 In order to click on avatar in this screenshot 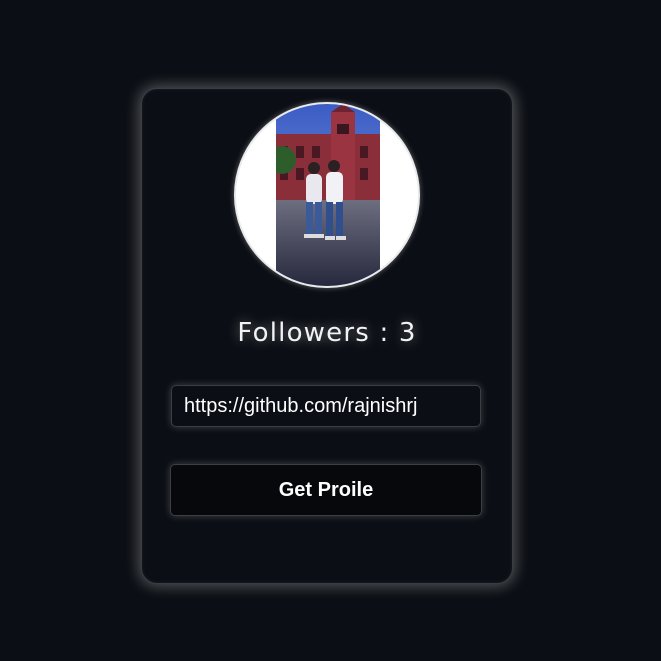, I will do `click(327, 195)`.